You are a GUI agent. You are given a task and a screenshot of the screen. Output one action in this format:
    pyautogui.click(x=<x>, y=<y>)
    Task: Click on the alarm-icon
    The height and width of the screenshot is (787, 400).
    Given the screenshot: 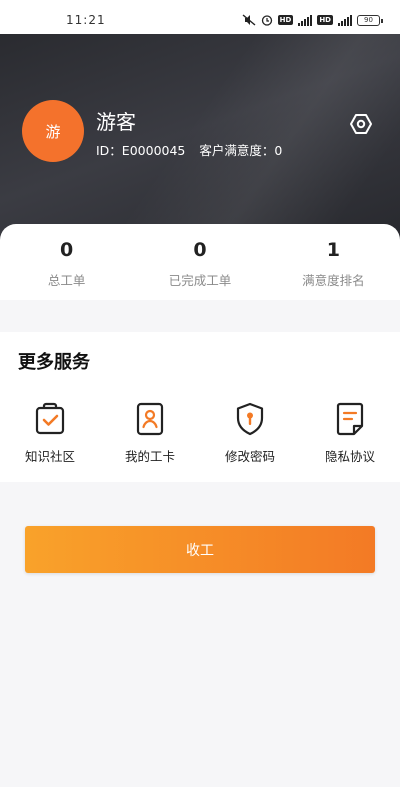 What is the action you would take?
    pyautogui.click(x=266, y=20)
    